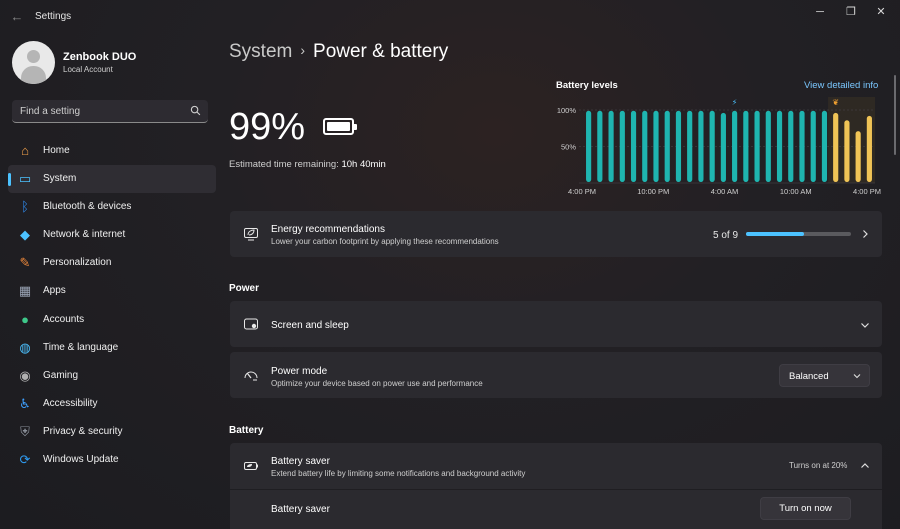 The image size is (900, 529). I want to click on screen-sleep-icon, so click(251, 324).